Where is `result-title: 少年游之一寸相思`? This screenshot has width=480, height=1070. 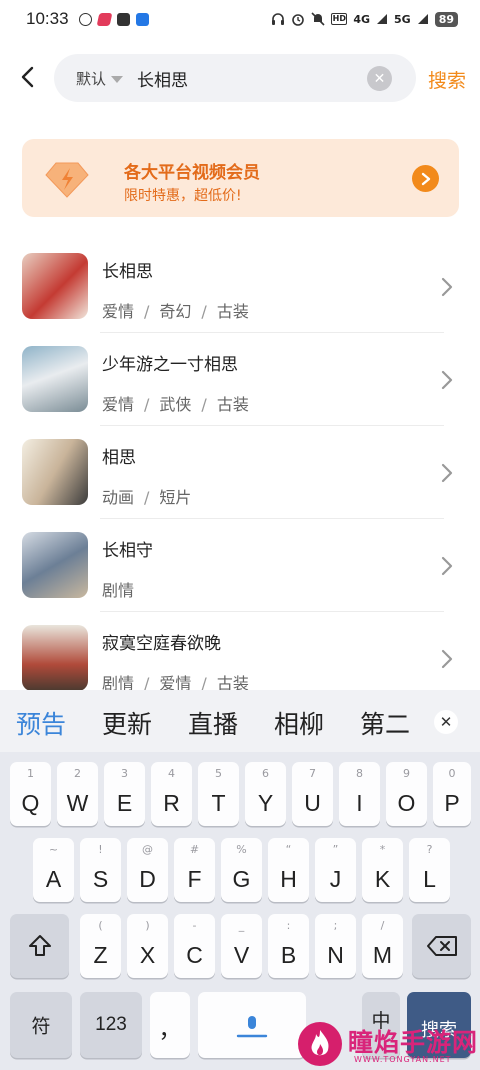 result-title: 少年游之一寸相思 is located at coordinates (170, 365).